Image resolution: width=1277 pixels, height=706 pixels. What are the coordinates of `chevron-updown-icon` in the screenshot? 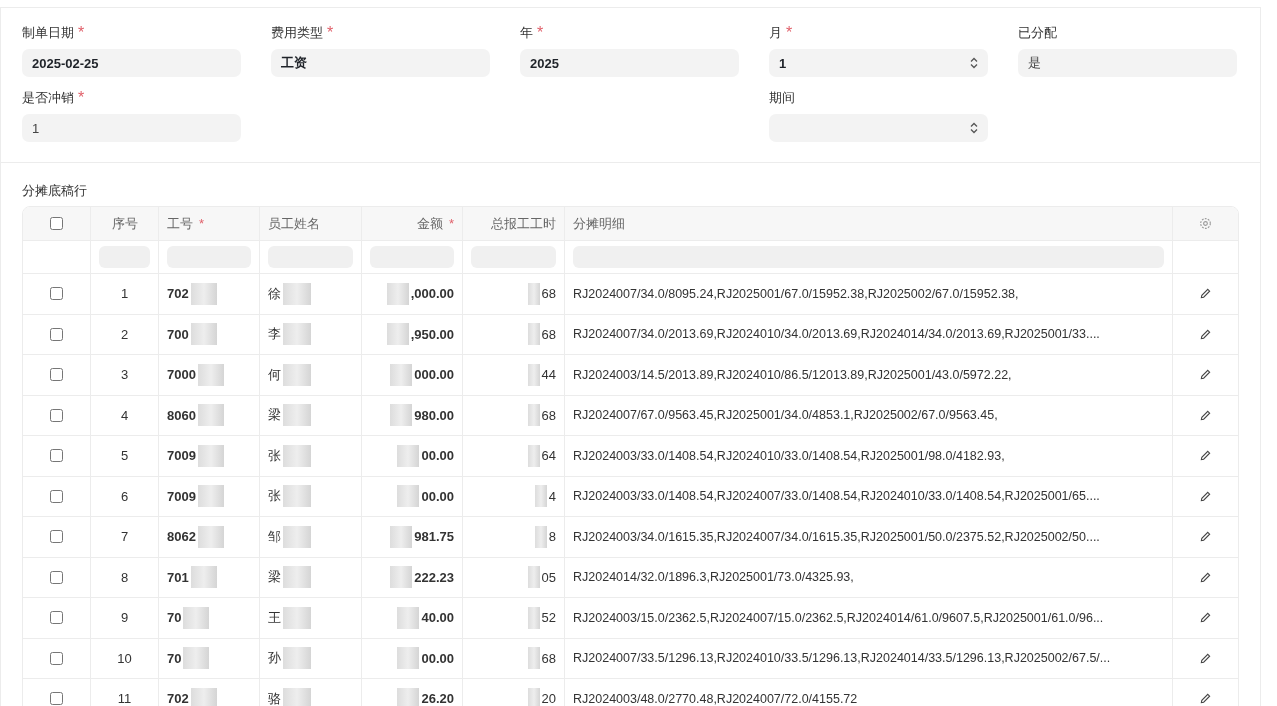 It's located at (974, 128).